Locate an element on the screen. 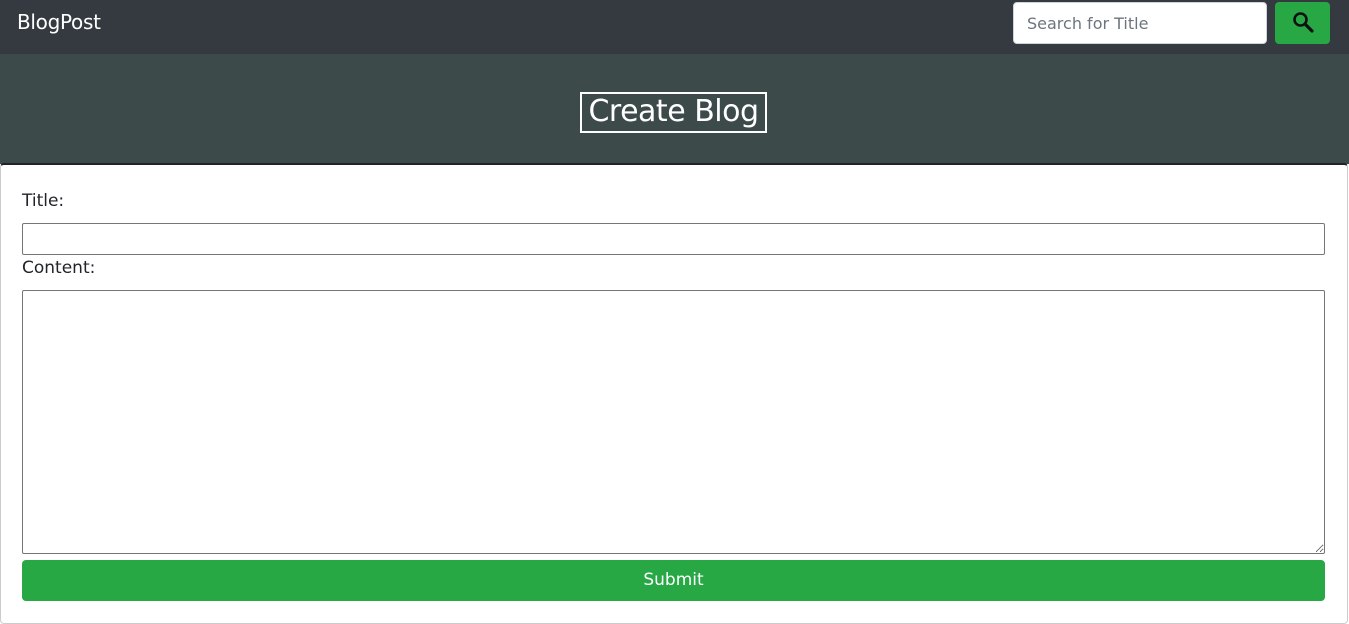  title-label: Title: is located at coordinates (43, 201).